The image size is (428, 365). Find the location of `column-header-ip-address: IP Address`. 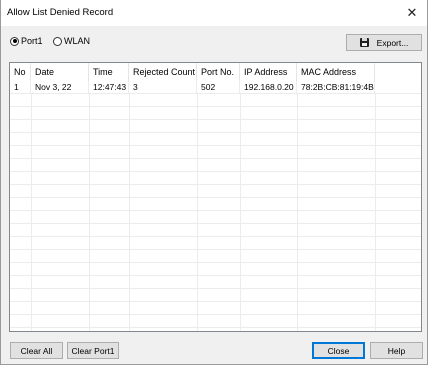

column-header-ip-address: IP Address is located at coordinates (268, 72).